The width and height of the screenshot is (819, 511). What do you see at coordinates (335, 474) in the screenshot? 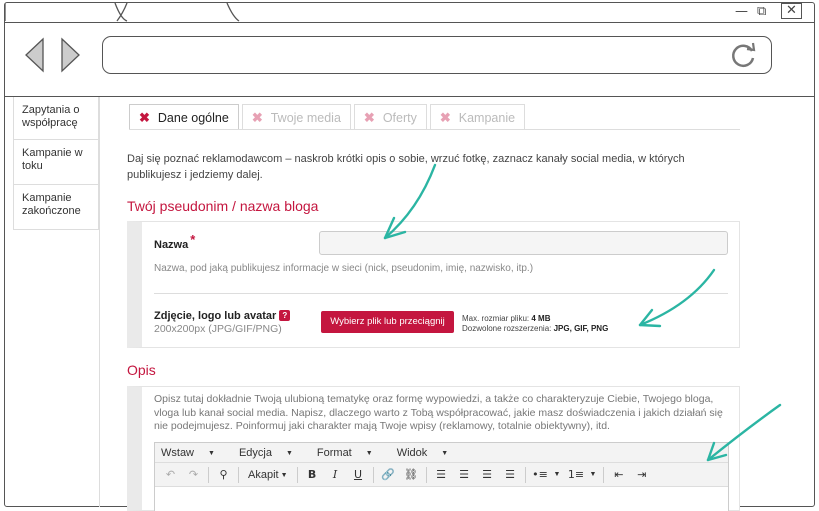
I see `italic-icon: I` at bounding box center [335, 474].